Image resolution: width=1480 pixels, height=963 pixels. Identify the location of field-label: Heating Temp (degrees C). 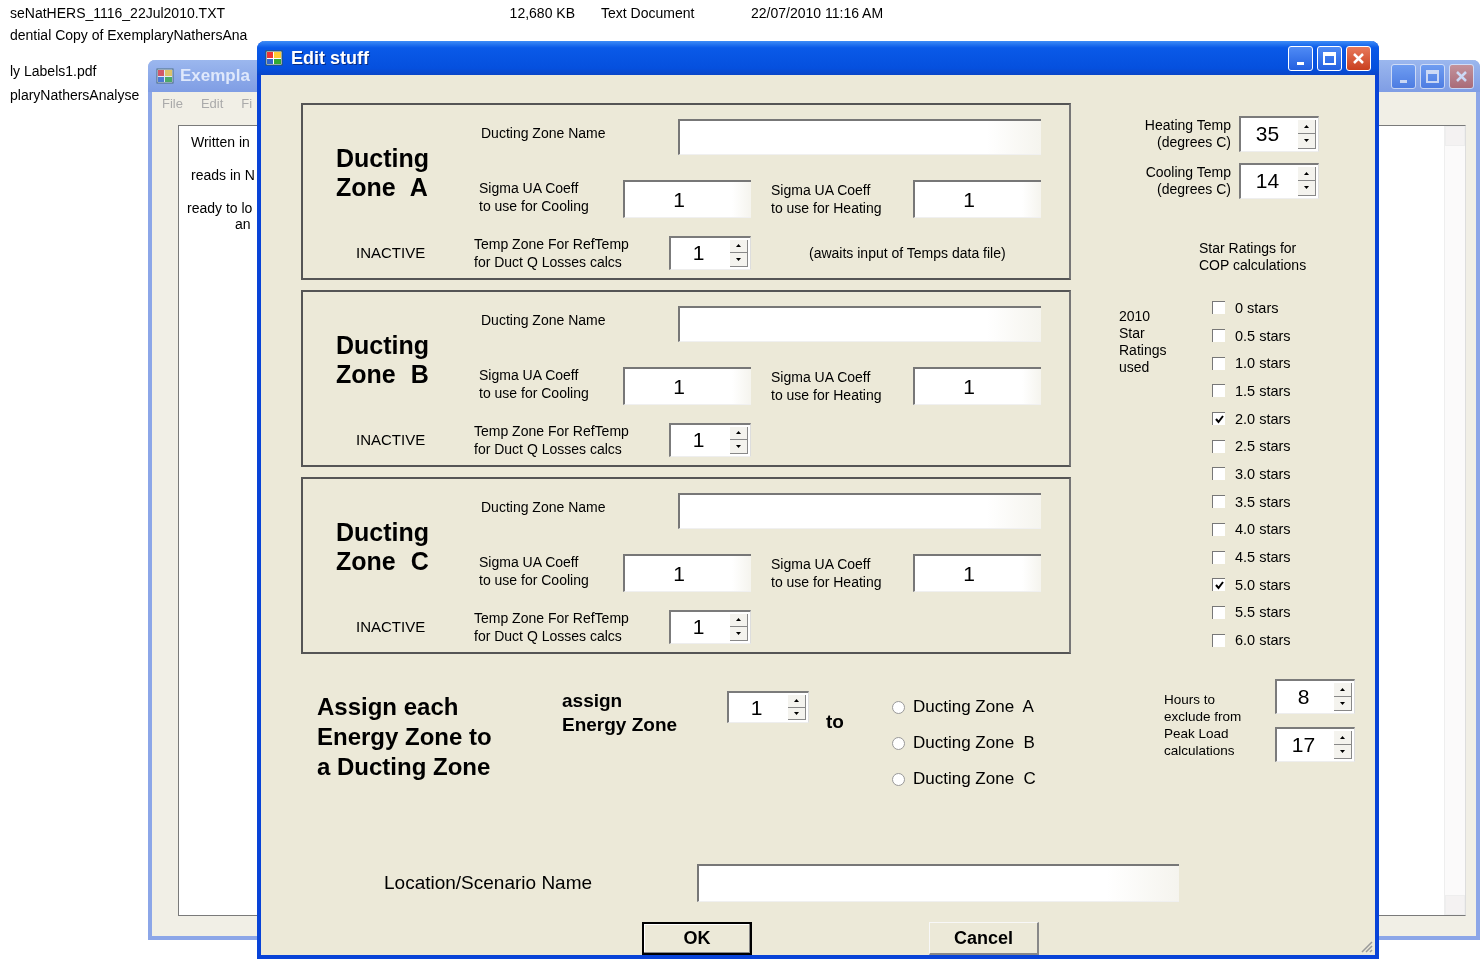
(1187, 133).